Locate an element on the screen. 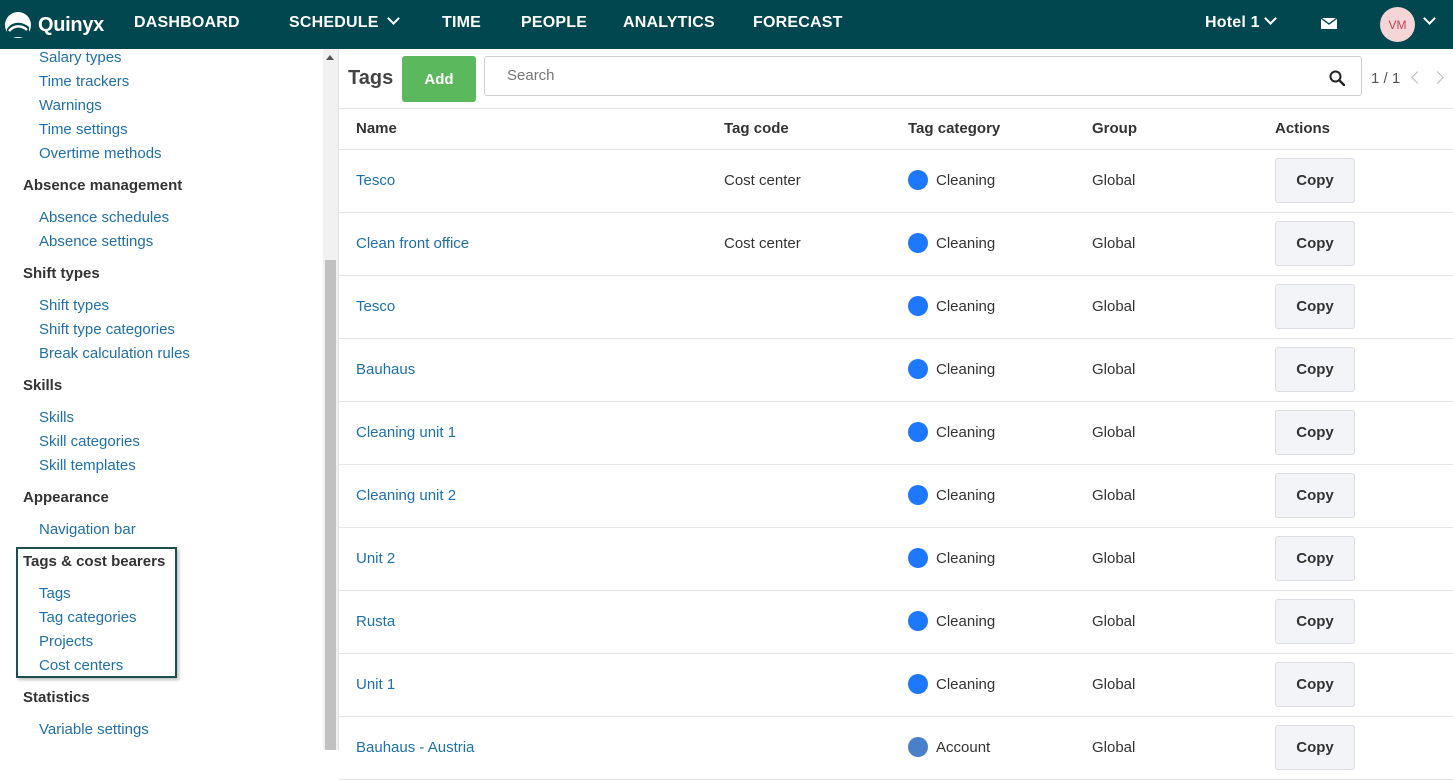 This screenshot has width=1453, height=780. user-menu-toggle is located at coordinates (1429, 22).